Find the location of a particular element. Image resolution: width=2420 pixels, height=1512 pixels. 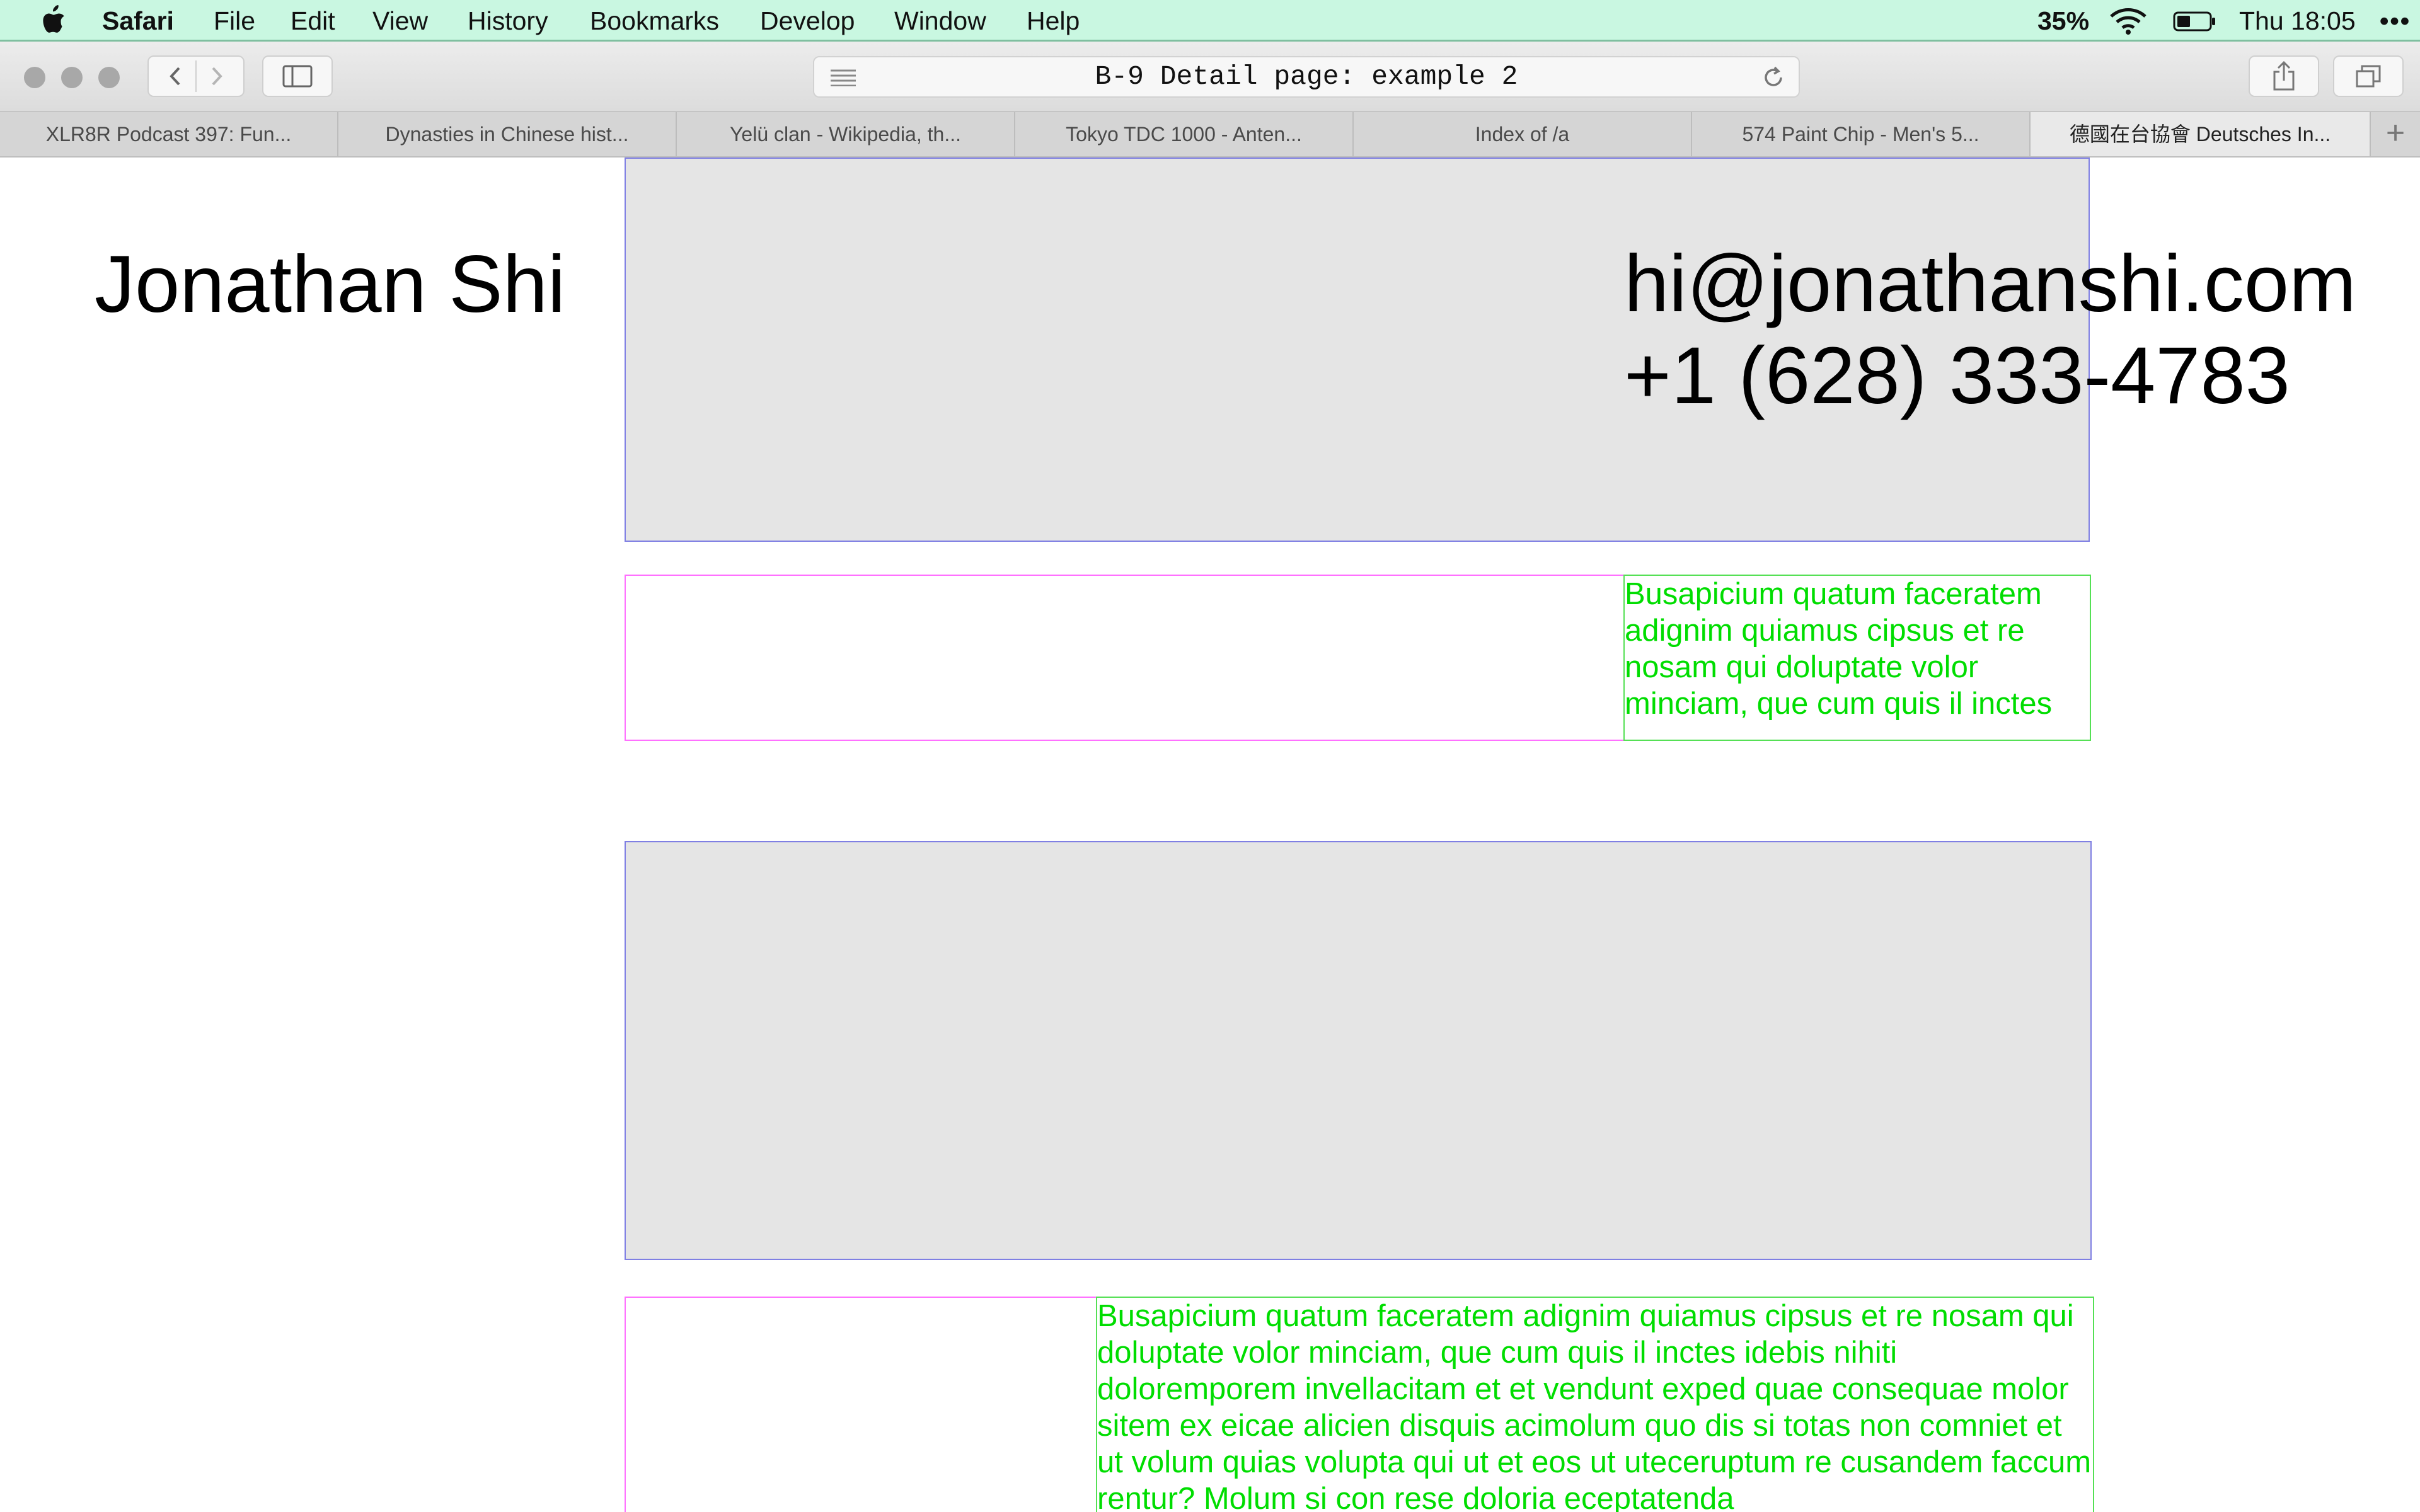

share-button is located at coordinates (2284, 76).